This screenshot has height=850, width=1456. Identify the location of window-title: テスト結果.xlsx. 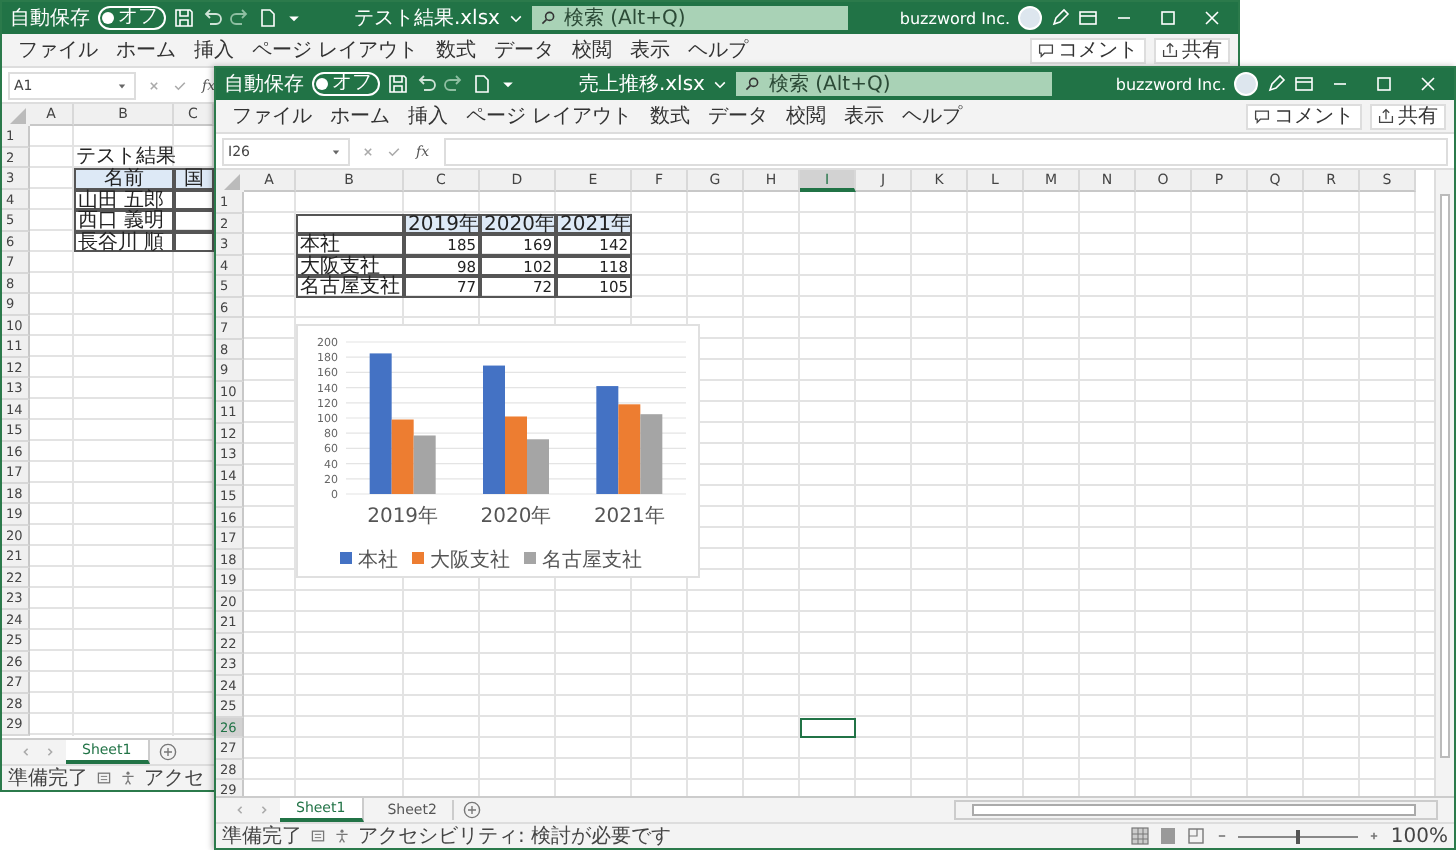
(426, 18).